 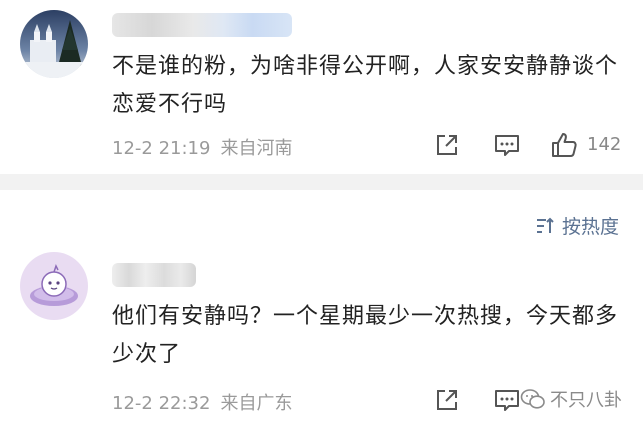 I want to click on comment-time: 12-2 21:19, so click(x=161, y=148).